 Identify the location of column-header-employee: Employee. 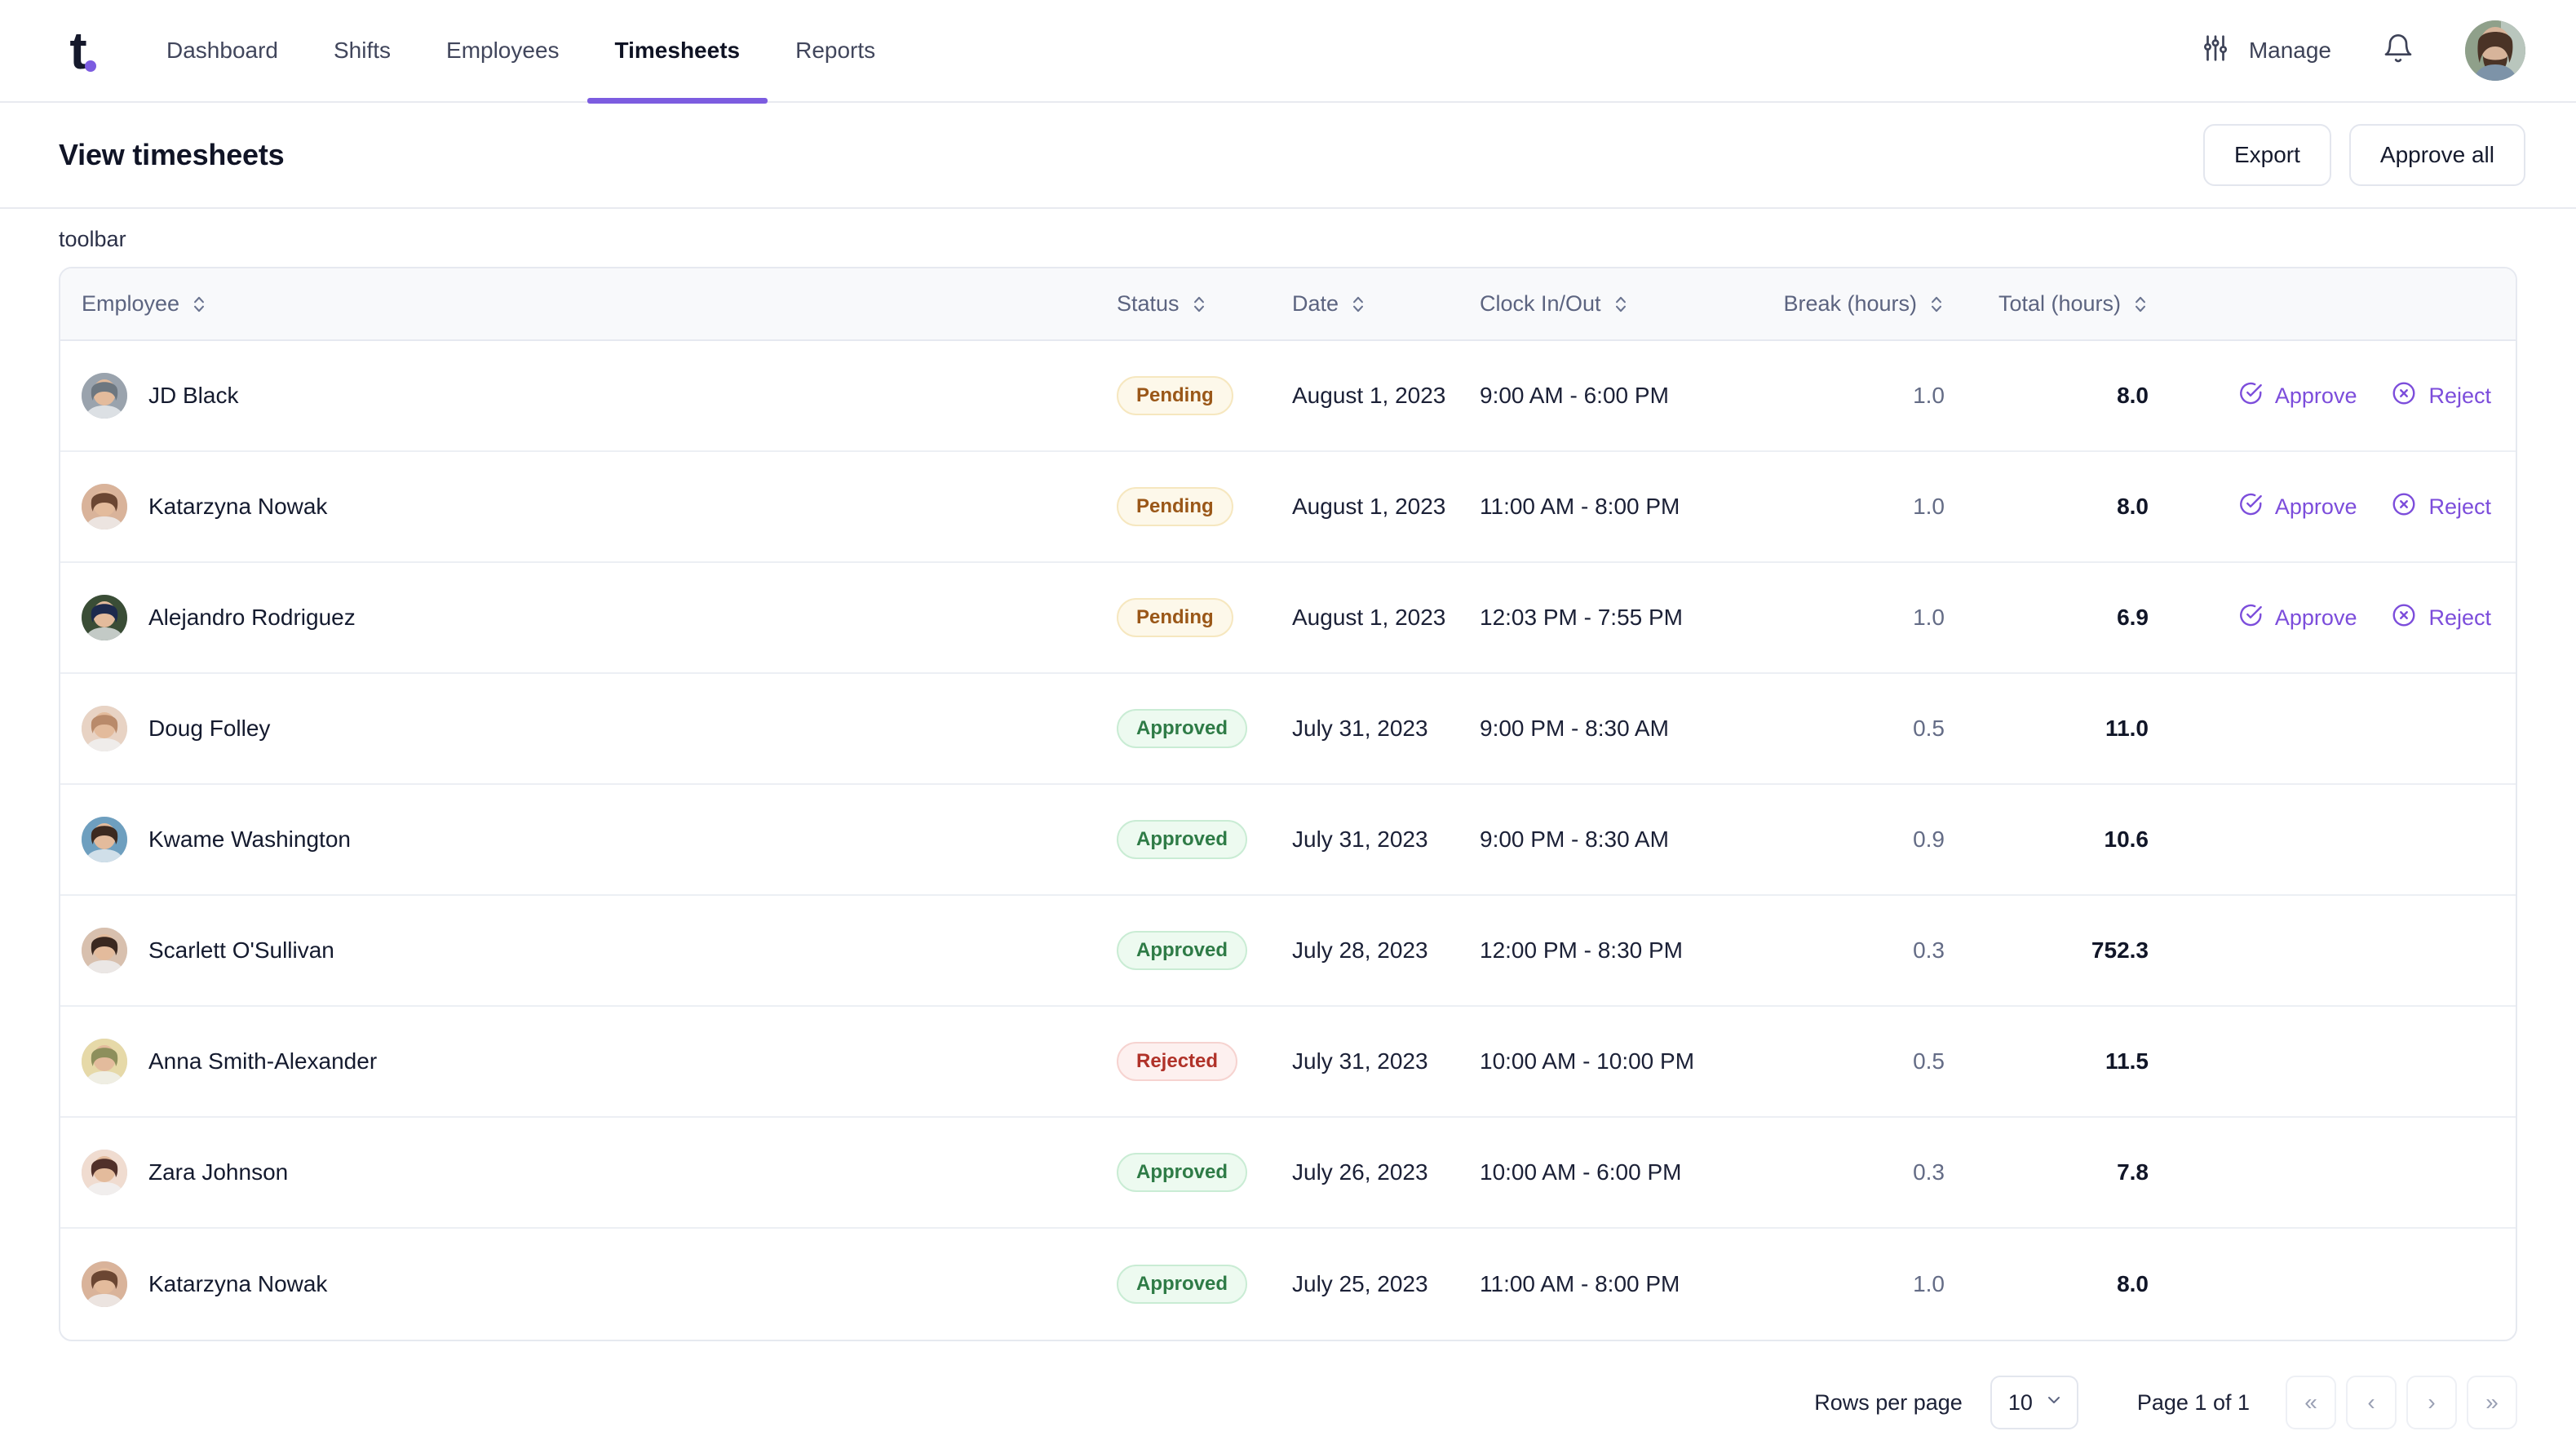
(588, 304).